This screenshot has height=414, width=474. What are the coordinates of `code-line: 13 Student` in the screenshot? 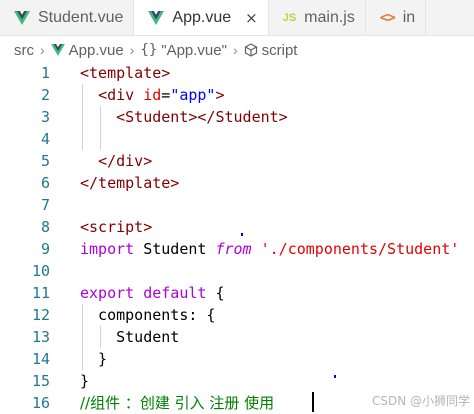 It's located at (237, 337).